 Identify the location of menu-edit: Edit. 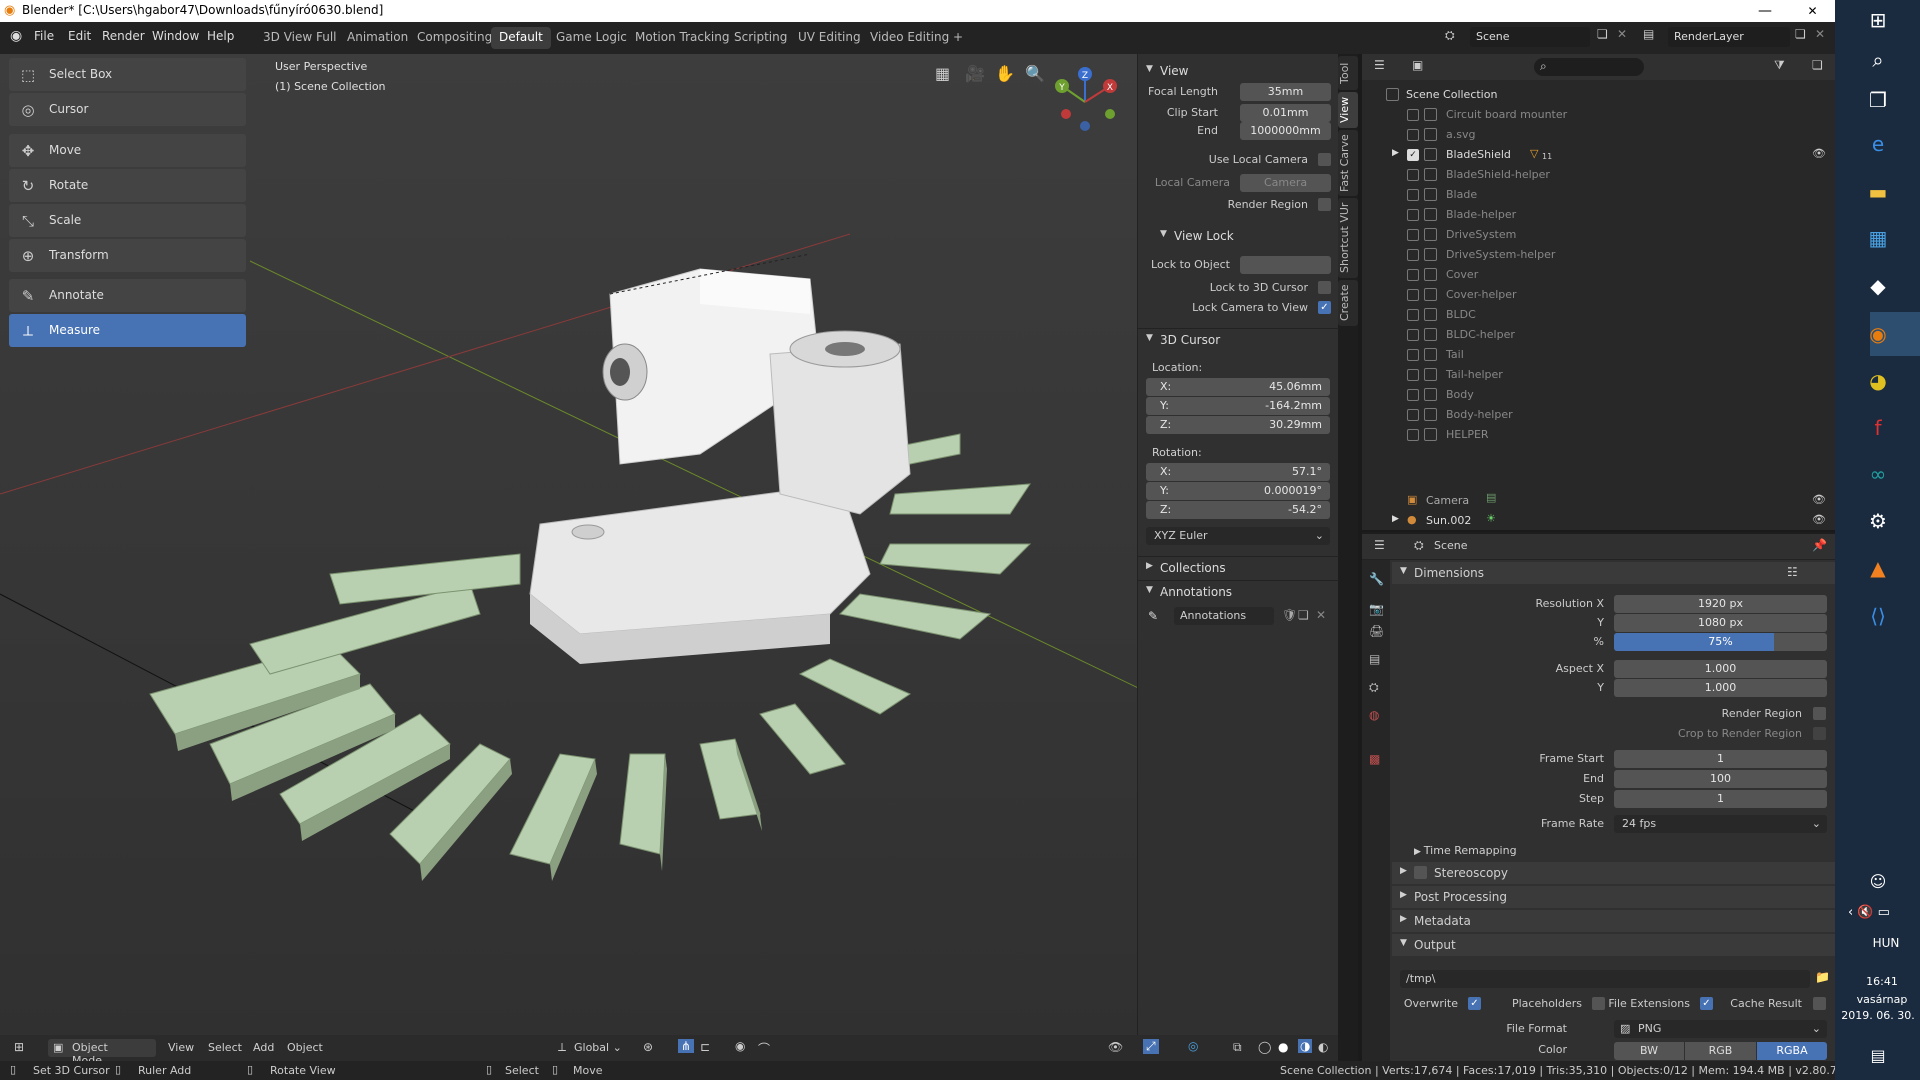
(79, 36).